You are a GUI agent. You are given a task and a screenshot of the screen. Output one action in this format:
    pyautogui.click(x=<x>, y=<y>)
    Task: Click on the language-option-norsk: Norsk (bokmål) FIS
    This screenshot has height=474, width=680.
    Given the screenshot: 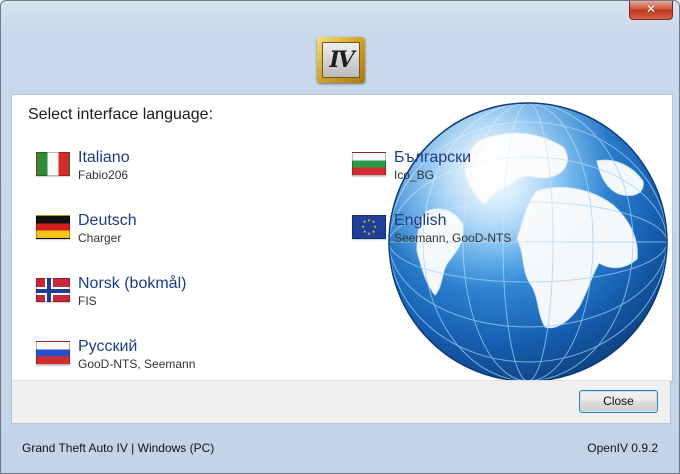 What is the action you would take?
    pyautogui.click(x=111, y=291)
    